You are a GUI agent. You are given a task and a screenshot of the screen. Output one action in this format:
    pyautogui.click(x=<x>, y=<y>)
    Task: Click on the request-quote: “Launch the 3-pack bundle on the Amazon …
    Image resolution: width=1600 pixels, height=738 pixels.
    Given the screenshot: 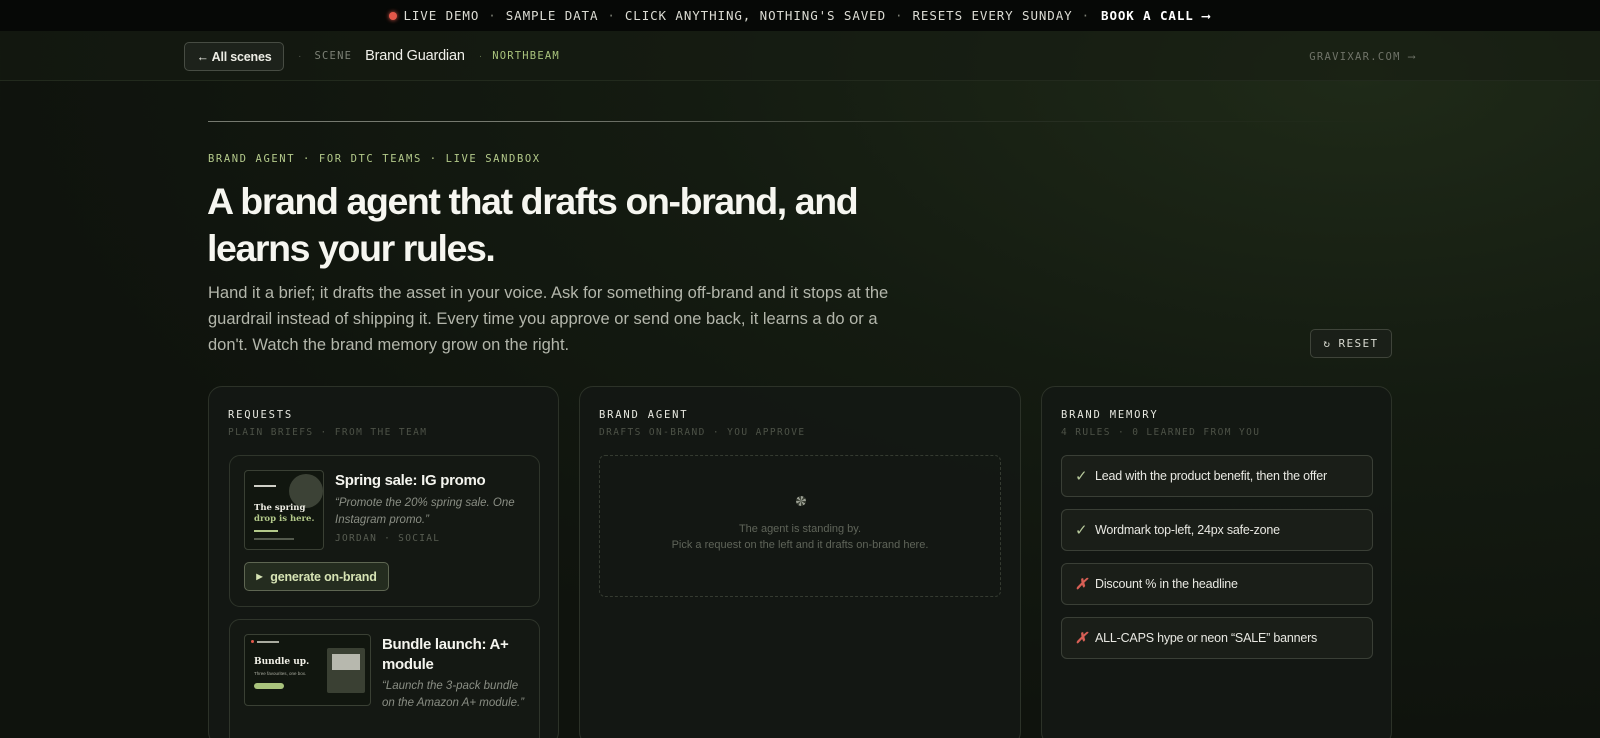 What is the action you would take?
    pyautogui.click(x=453, y=694)
    